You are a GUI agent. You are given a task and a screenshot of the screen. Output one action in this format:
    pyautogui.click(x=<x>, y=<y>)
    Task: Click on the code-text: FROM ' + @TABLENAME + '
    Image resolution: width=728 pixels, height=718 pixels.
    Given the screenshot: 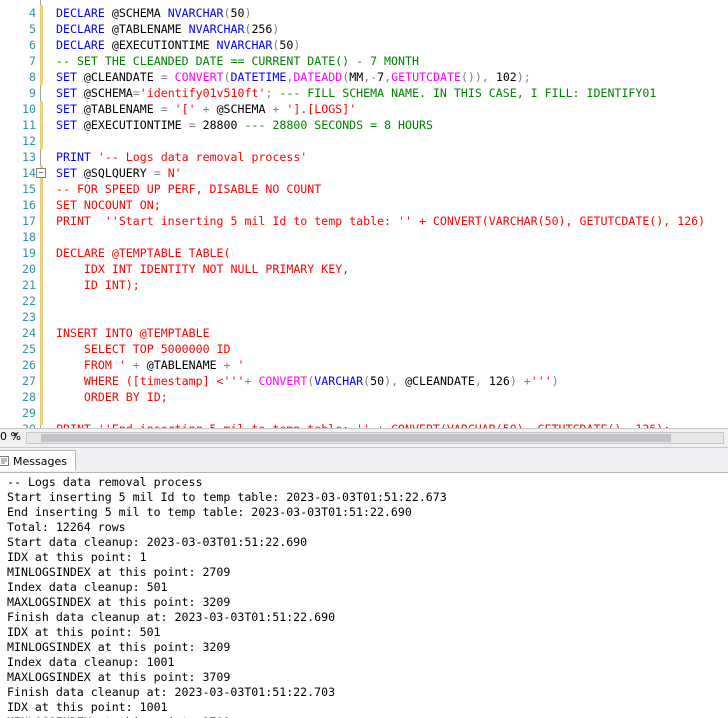 What is the action you would take?
    pyautogui.click(x=150, y=365)
    